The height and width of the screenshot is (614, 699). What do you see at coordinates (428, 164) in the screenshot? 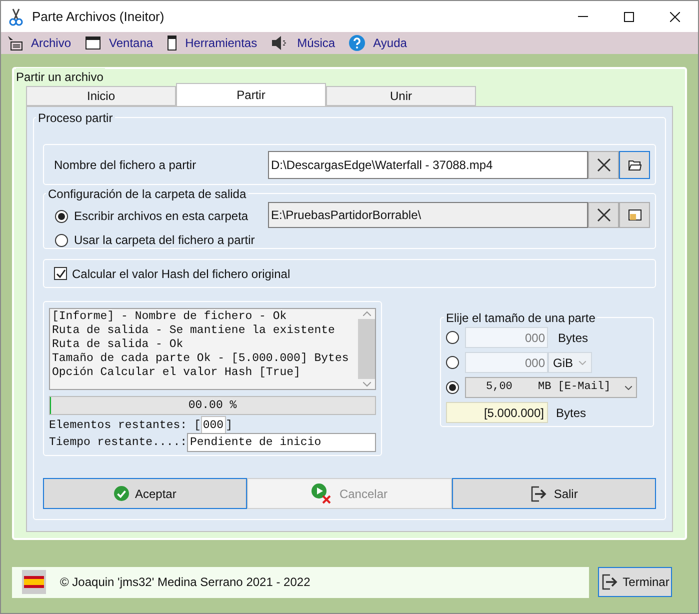
I see `file-path-field: D:\DescargasEdge\Waterfall - 37088.mp4` at bounding box center [428, 164].